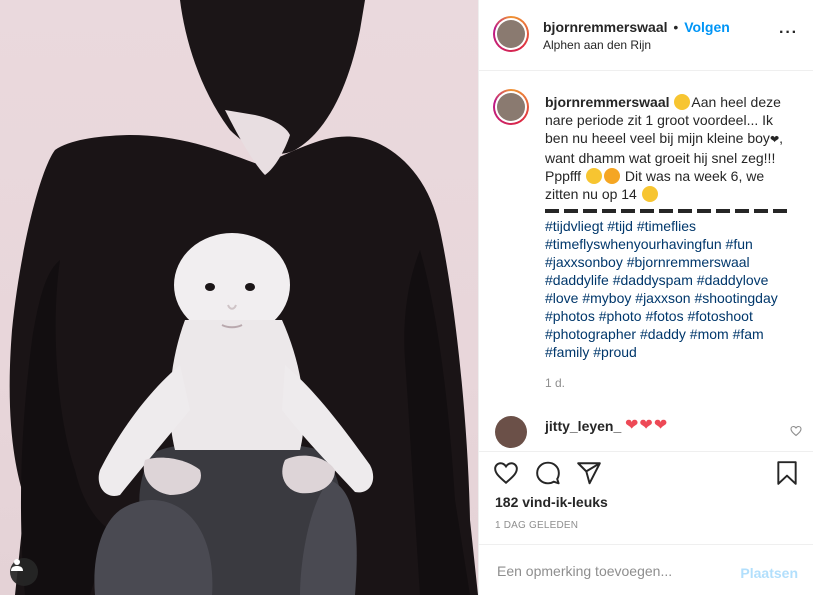 This screenshot has width=813, height=595. What do you see at coordinates (620, 316) in the screenshot?
I see `hashtag-link: #photo` at bounding box center [620, 316].